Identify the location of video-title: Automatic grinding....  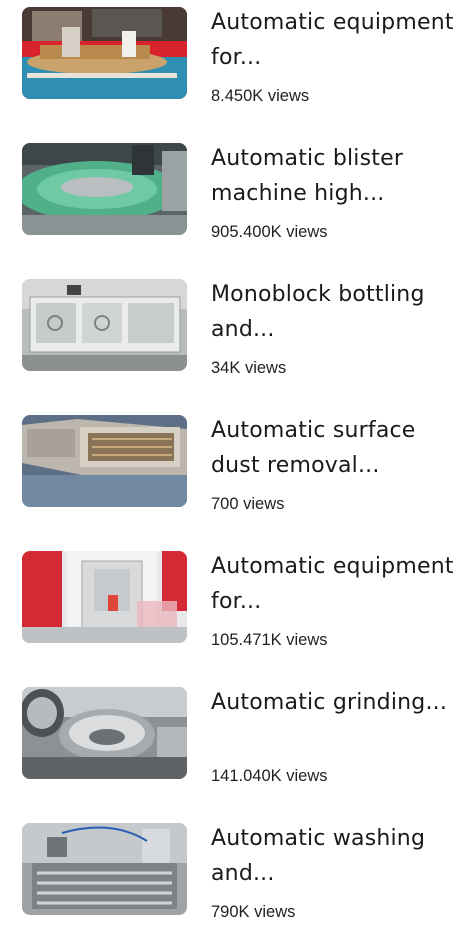
(333, 702).